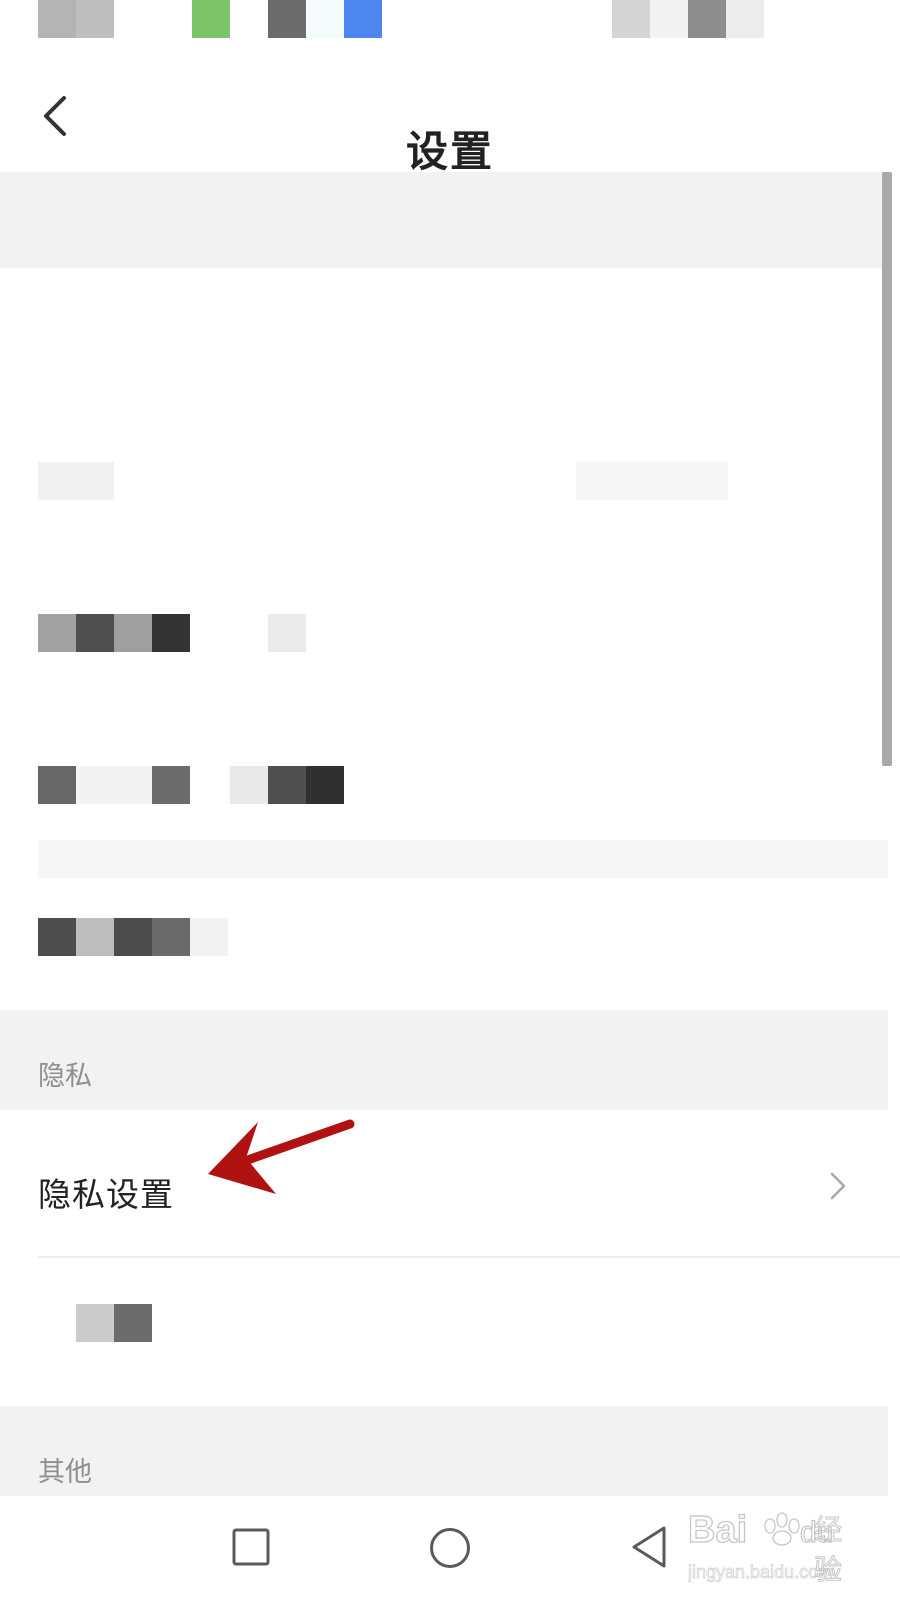  I want to click on section-divider, so click(444, 220).